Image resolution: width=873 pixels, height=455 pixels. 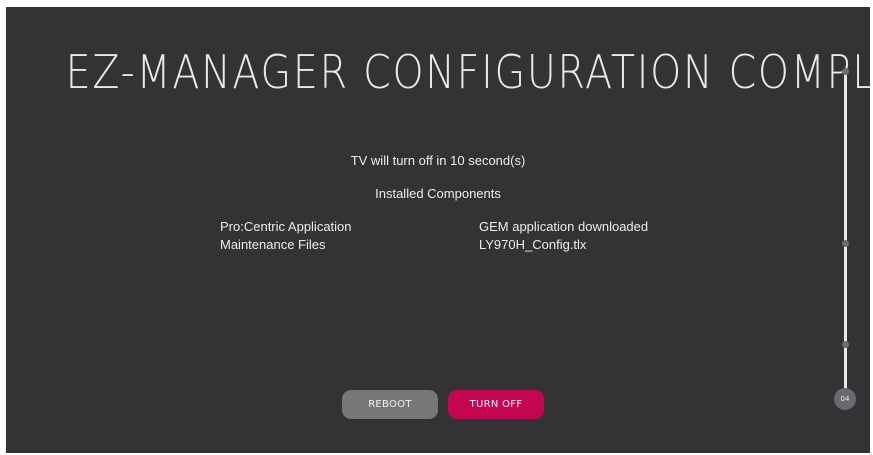 What do you see at coordinates (496, 404) in the screenshot?
I see `turn-off-button: TURN OFF` at bounding box center [496, 404].